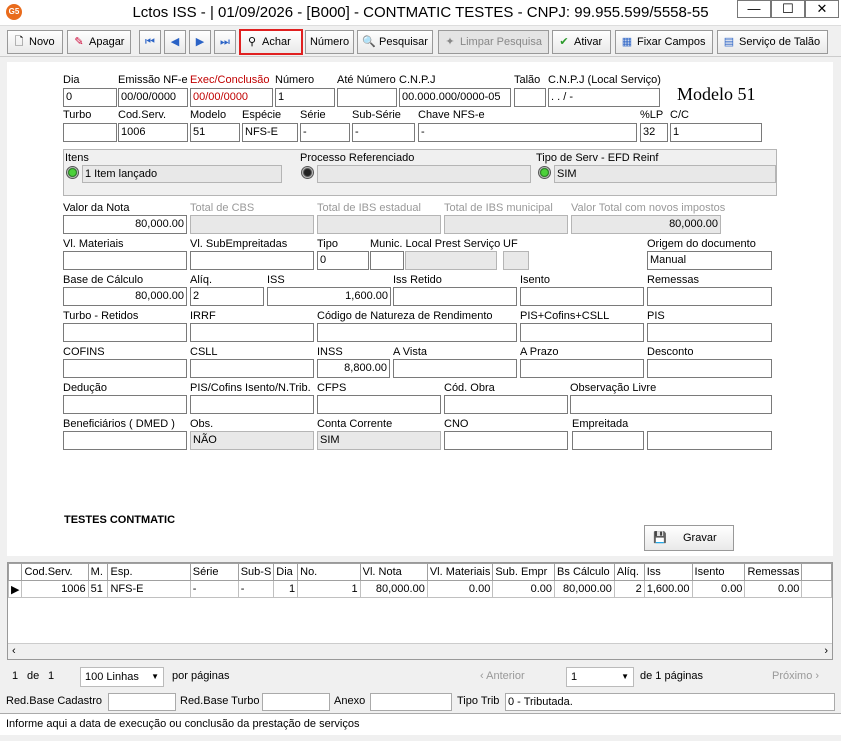  What do you see at coordinates (125, 368) in the screenshot?
I see `cofins-field` at bounding box center [125, 368].